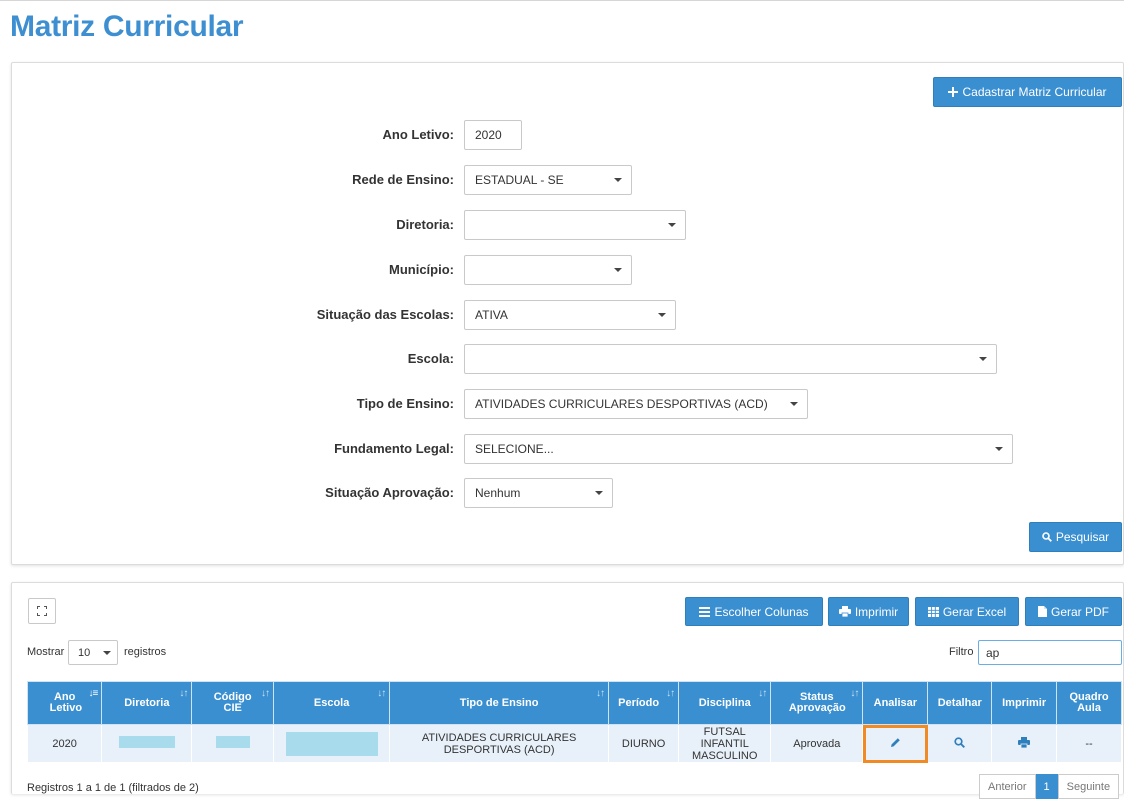  Describe the element at coordinates (145, 652) in the screenshot. I see `registros-label: registros` at that location.